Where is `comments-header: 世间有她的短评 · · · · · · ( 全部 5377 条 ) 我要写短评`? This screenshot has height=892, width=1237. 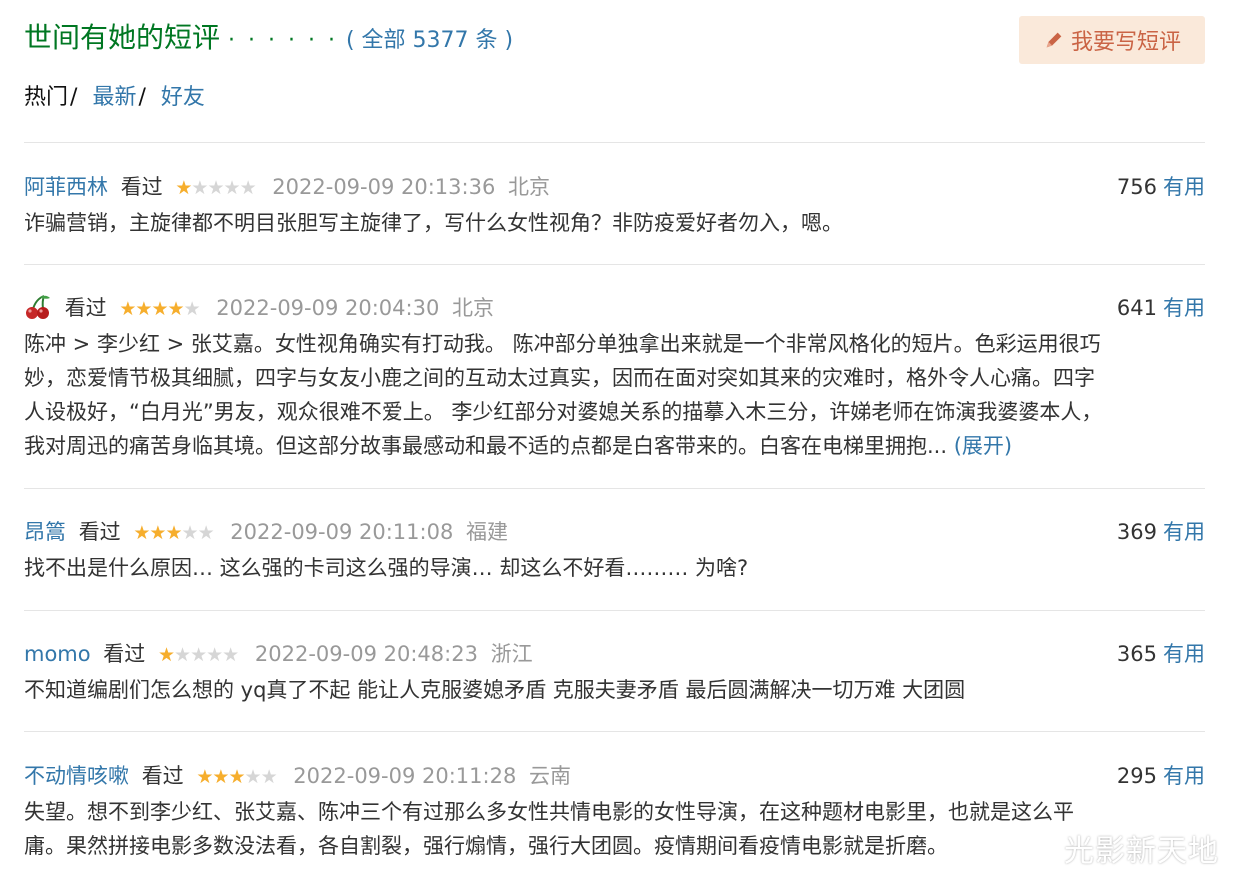
comments-header: 世间有她的短评 · · · · · · ( 全部 5377 条 ) 我要写短评 is located at coordinates (614, 40).